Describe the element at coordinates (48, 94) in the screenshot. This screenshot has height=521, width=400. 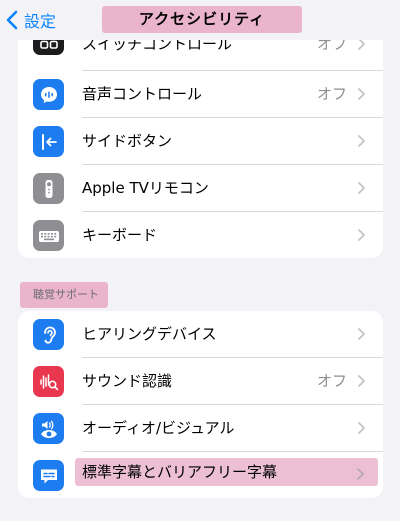
I see `voice-control-icon` at that location.